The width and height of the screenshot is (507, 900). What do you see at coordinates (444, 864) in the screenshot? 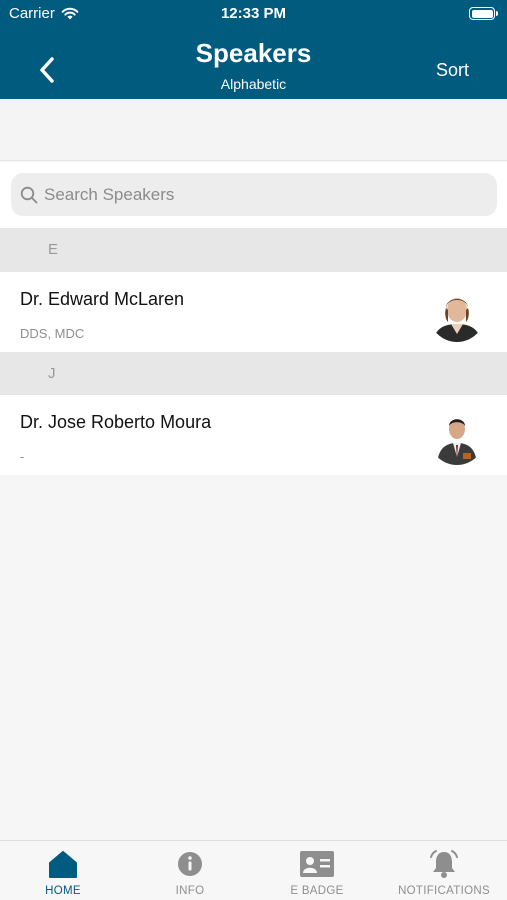
I see `bell-icon` at bounding box center [444, 864].